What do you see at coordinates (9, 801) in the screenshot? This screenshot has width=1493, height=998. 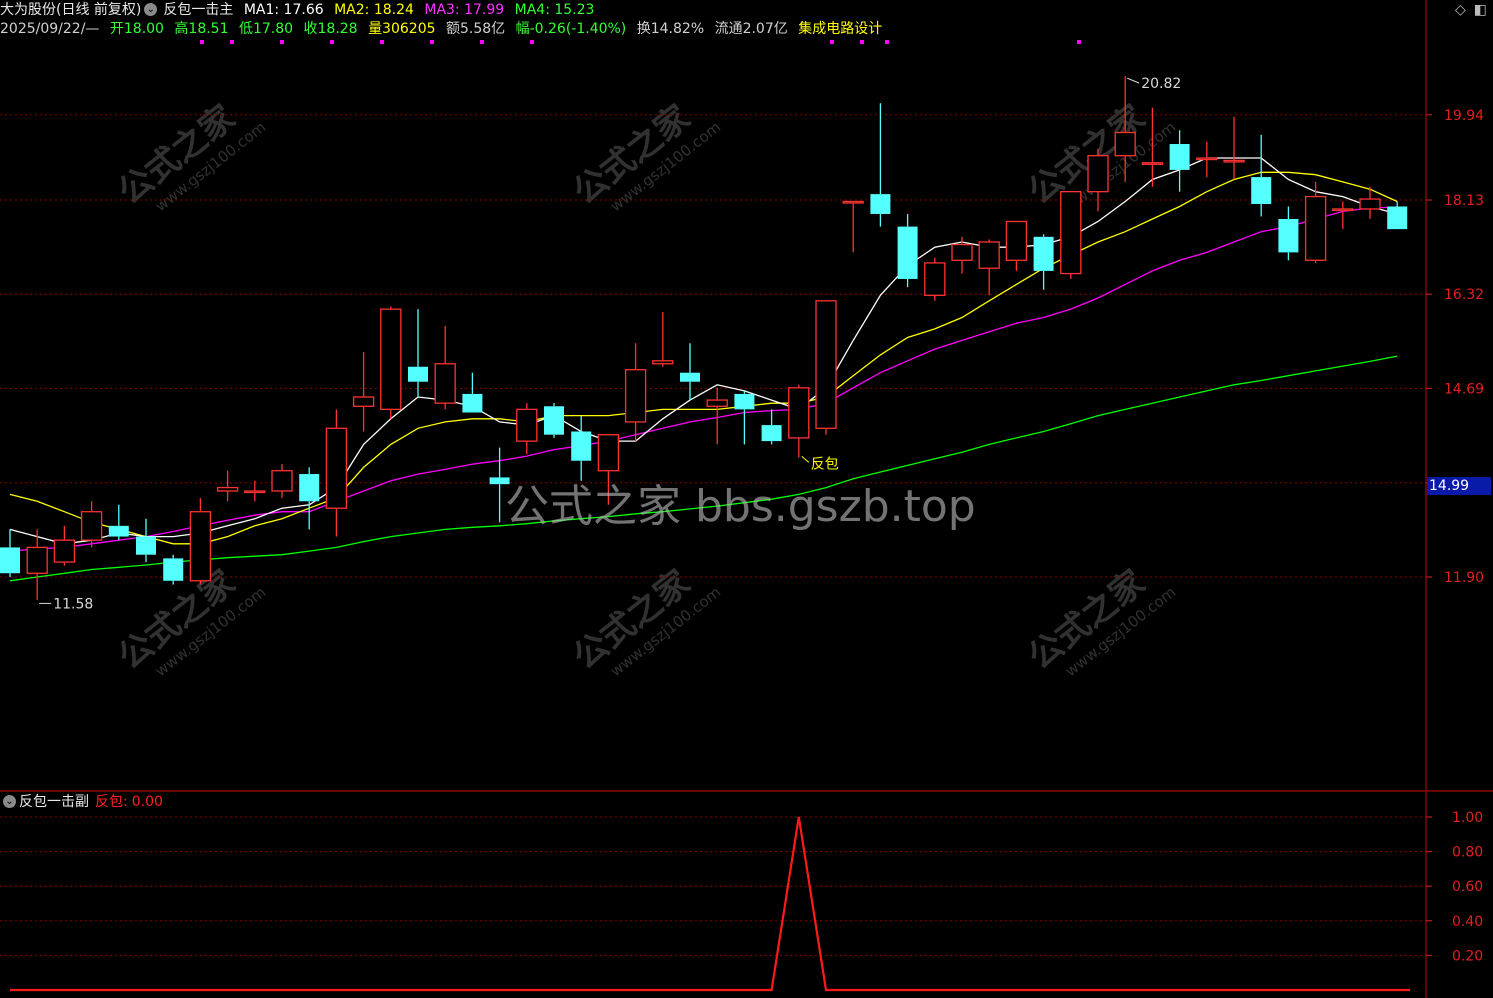 I see `dropdown-icon: ⌄` at bounding box center [9, 801].